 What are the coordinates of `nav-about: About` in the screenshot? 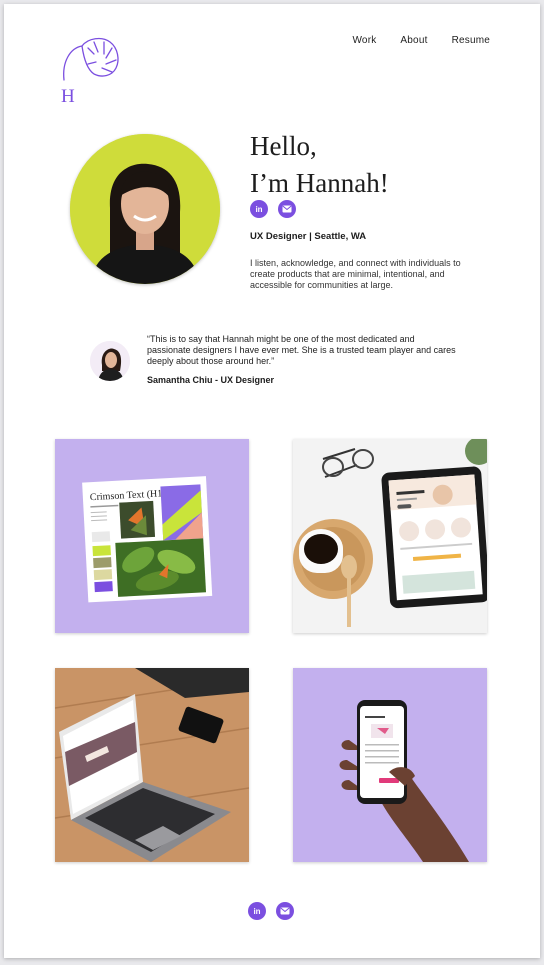 It's located at (413, 40).